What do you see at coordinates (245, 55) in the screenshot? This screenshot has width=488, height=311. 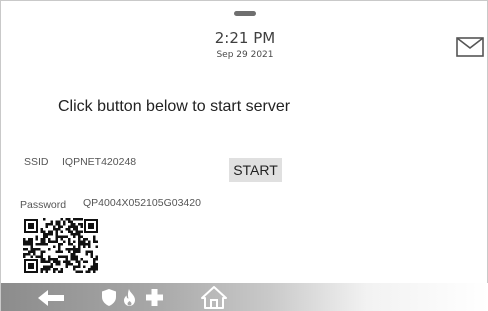 I see `clock-date: Sep 29 2021` at bounding box center [245, 55].